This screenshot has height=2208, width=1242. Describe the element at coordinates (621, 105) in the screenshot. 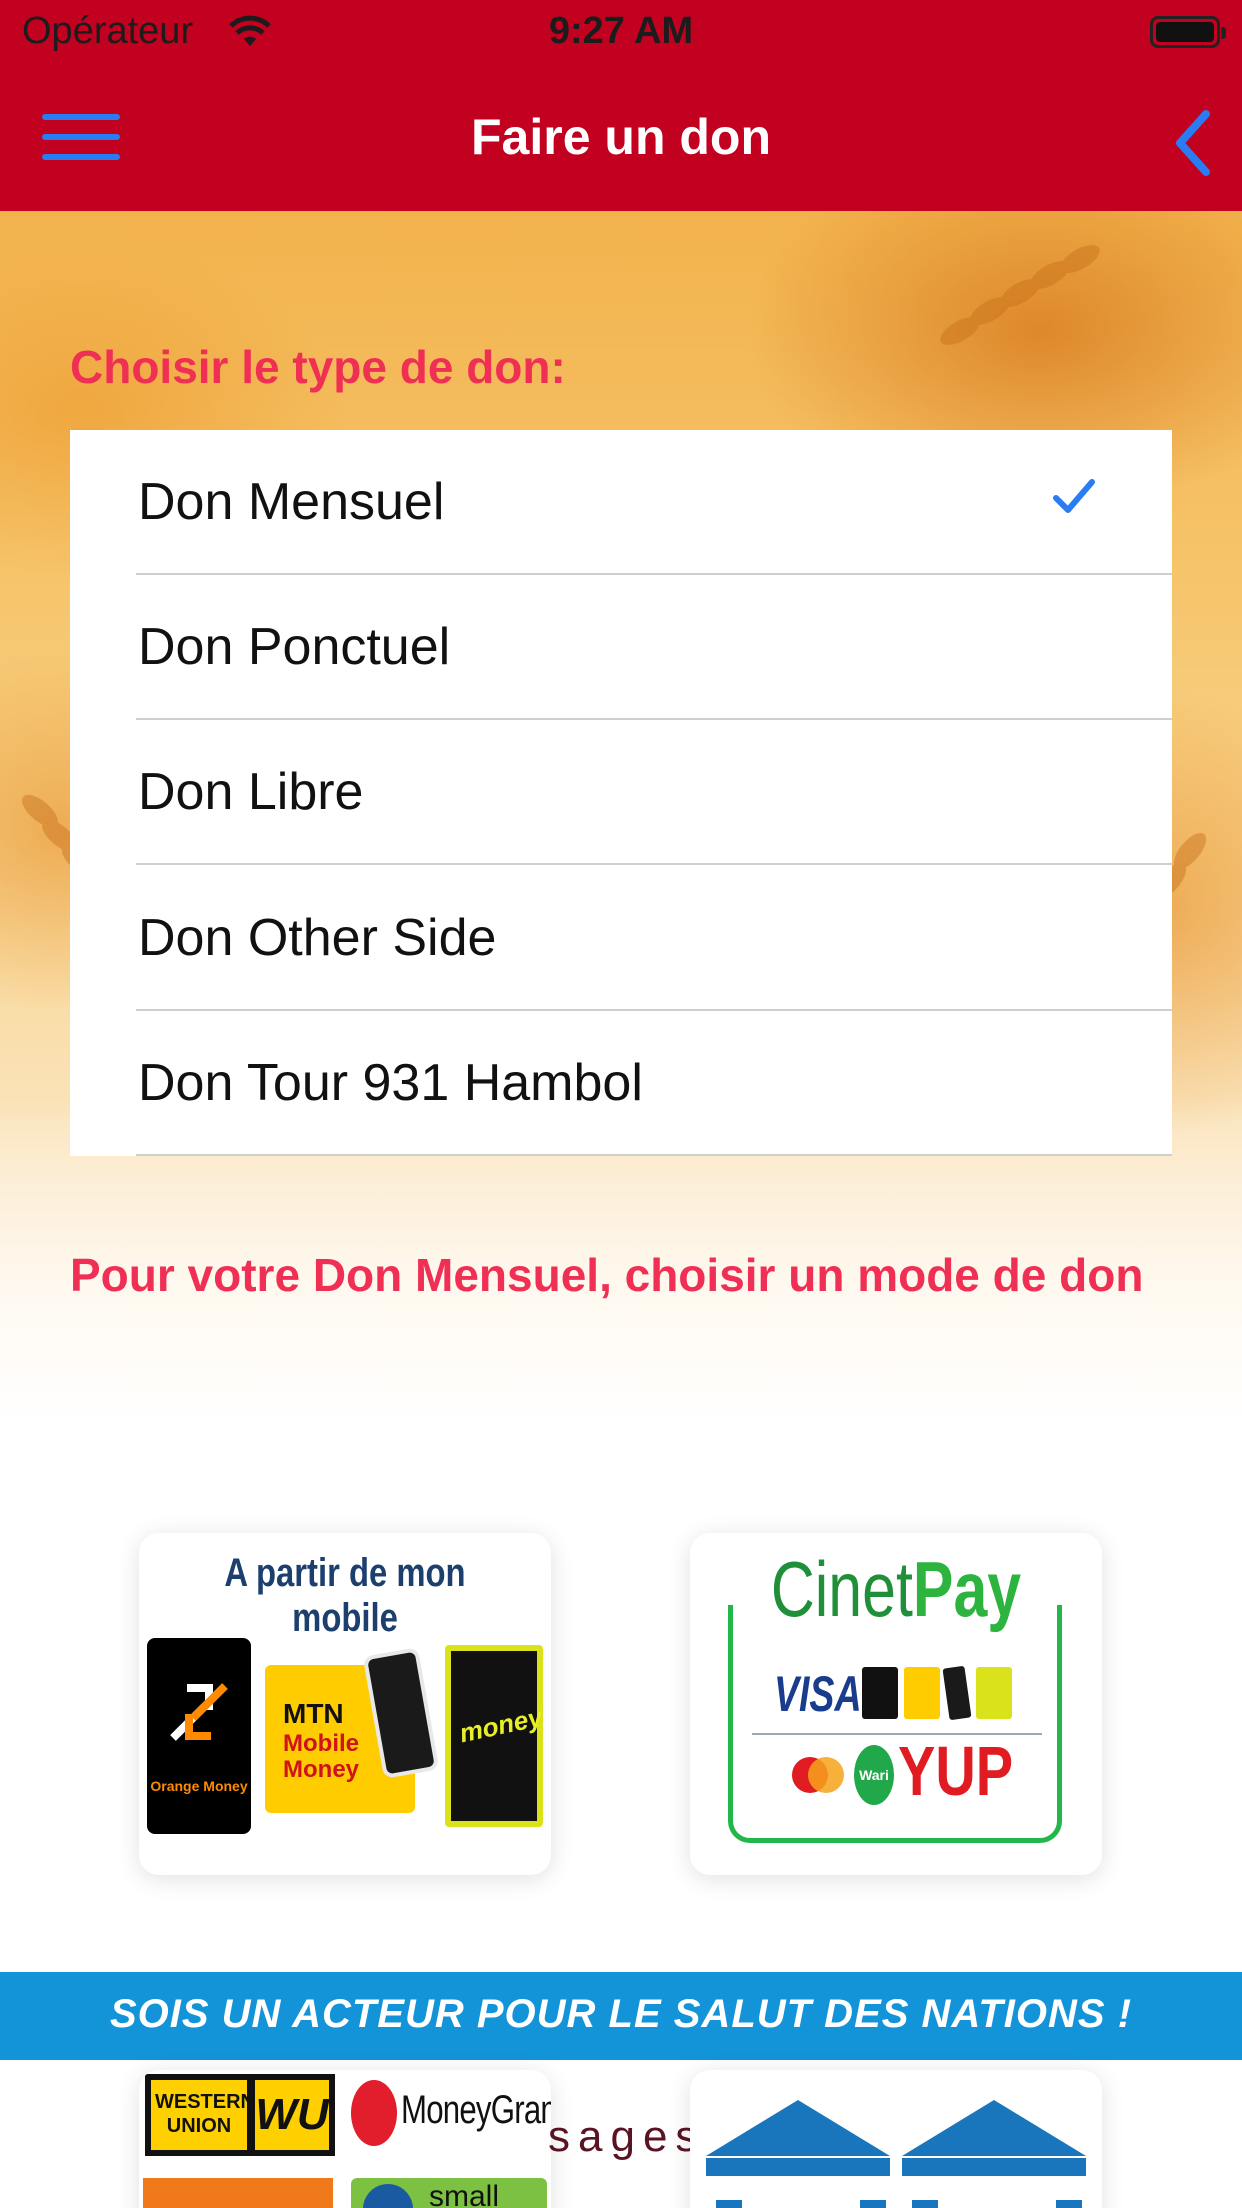

I see `navigation-bar: Opérateur 9:27 AM Faire un don` at that location.